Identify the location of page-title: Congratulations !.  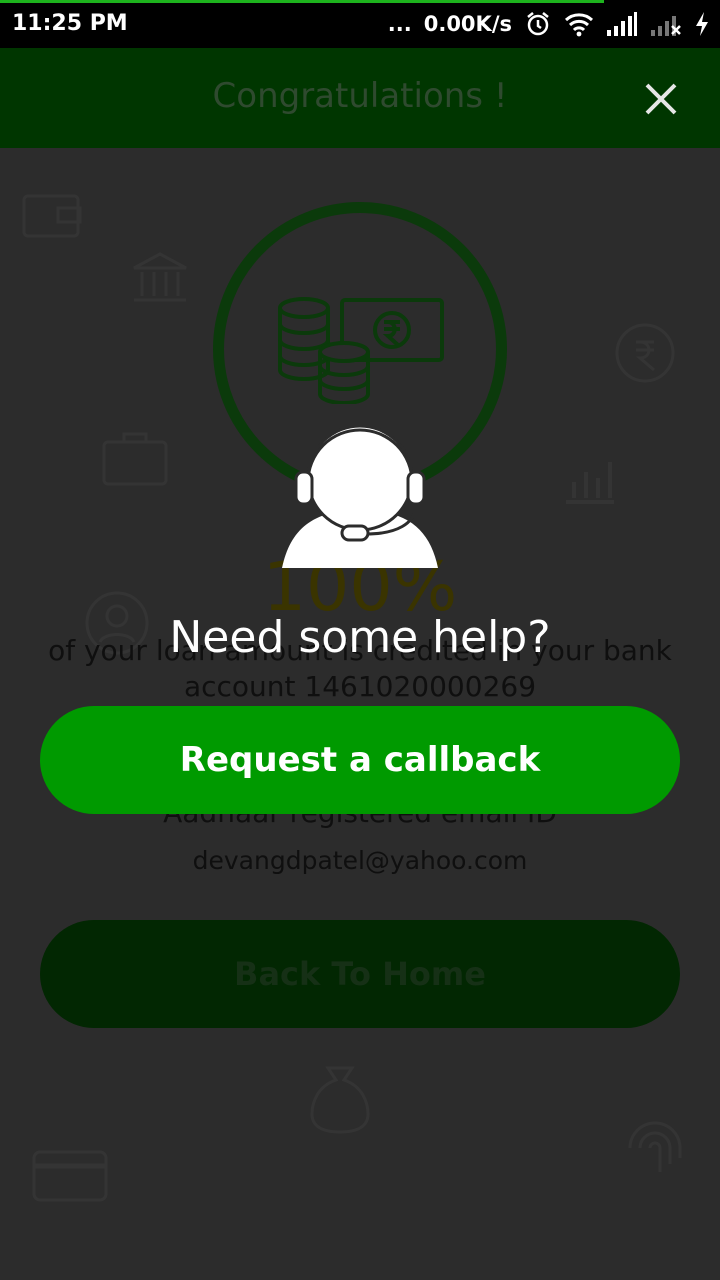
(360, 96).